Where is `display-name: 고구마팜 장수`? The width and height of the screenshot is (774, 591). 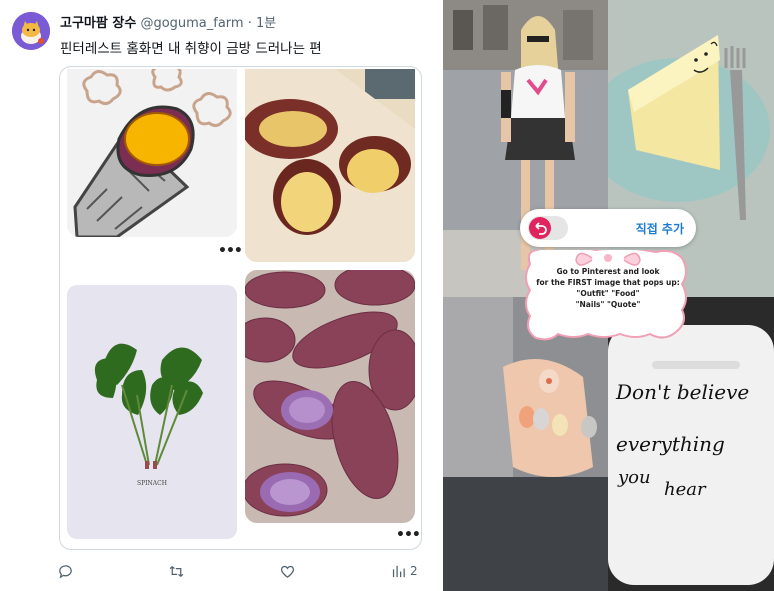
display-name: 고구마팜 장수 is located at coordinates (98, 23).